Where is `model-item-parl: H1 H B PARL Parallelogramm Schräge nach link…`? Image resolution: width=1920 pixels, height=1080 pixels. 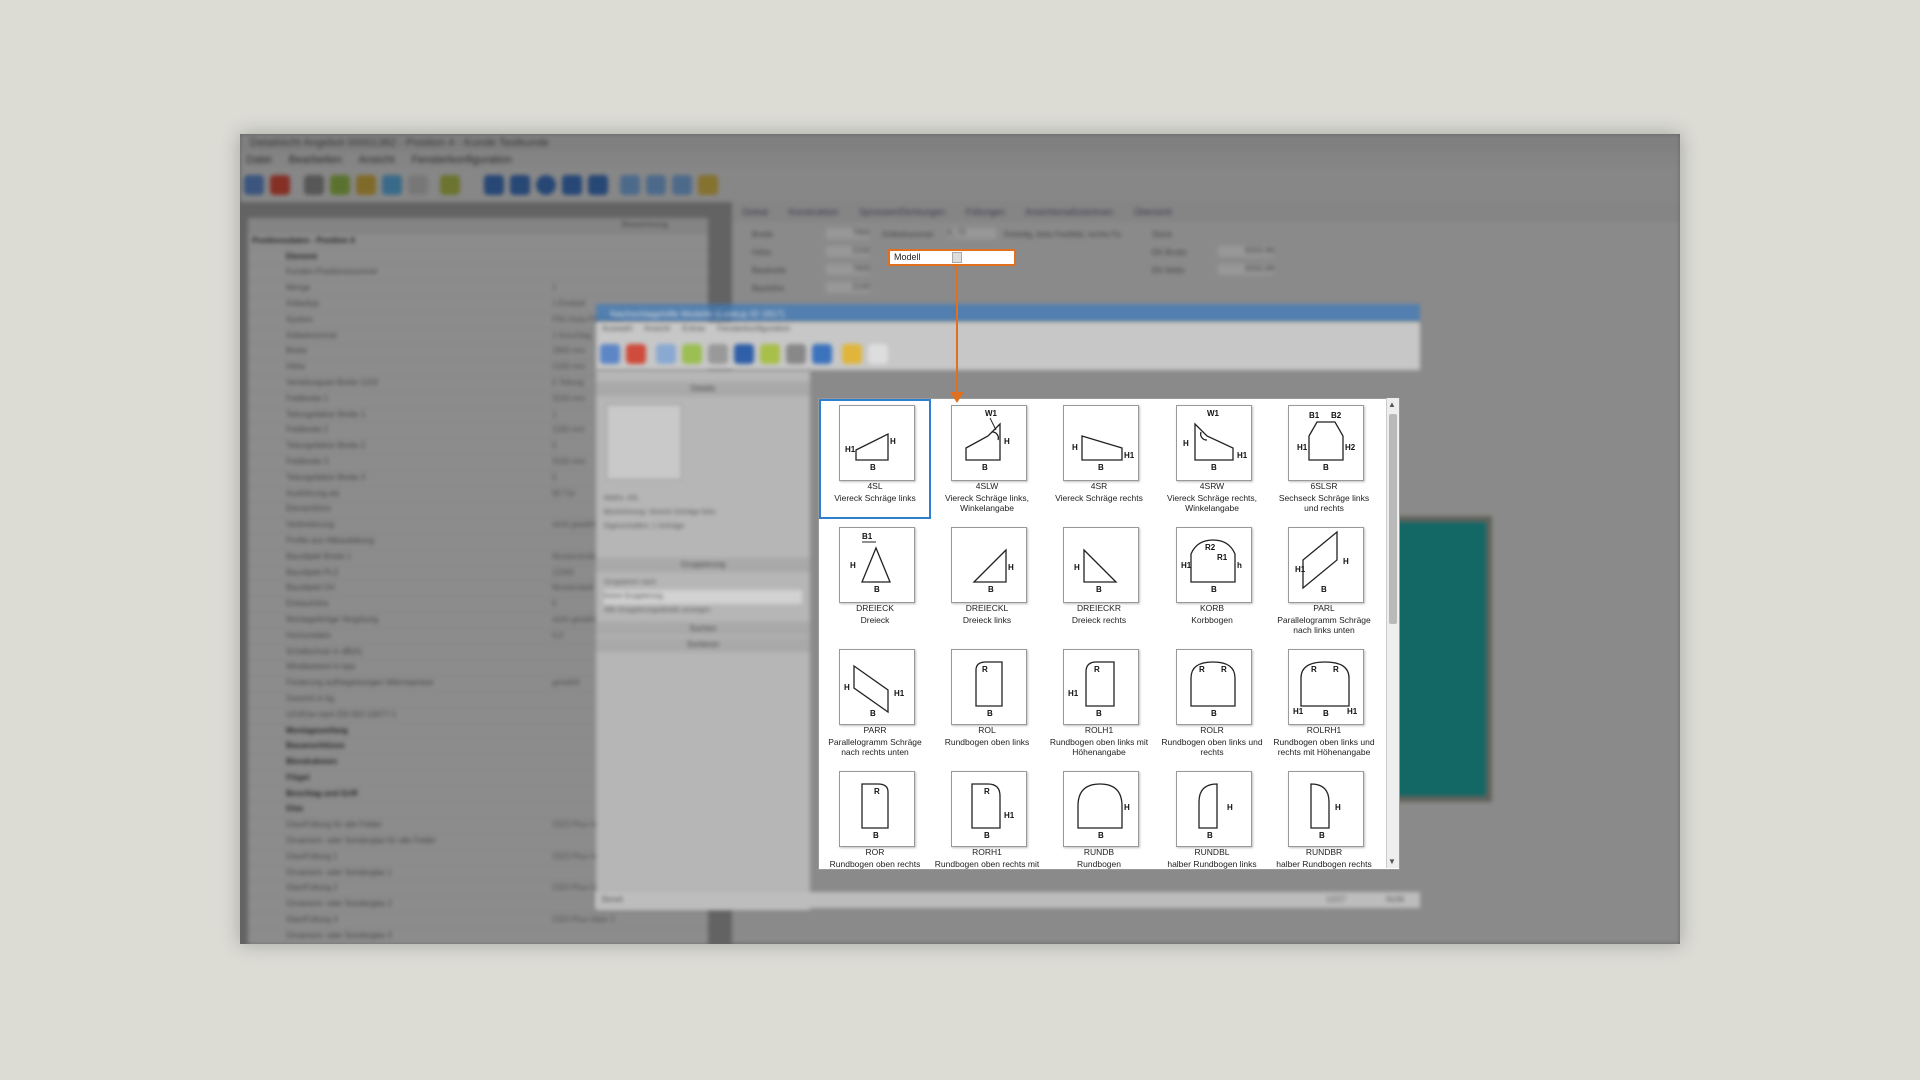 model-item-parl: H1 H B PARL Parallelogramm Schräge nach link… is located at coordinates (1324, 581).